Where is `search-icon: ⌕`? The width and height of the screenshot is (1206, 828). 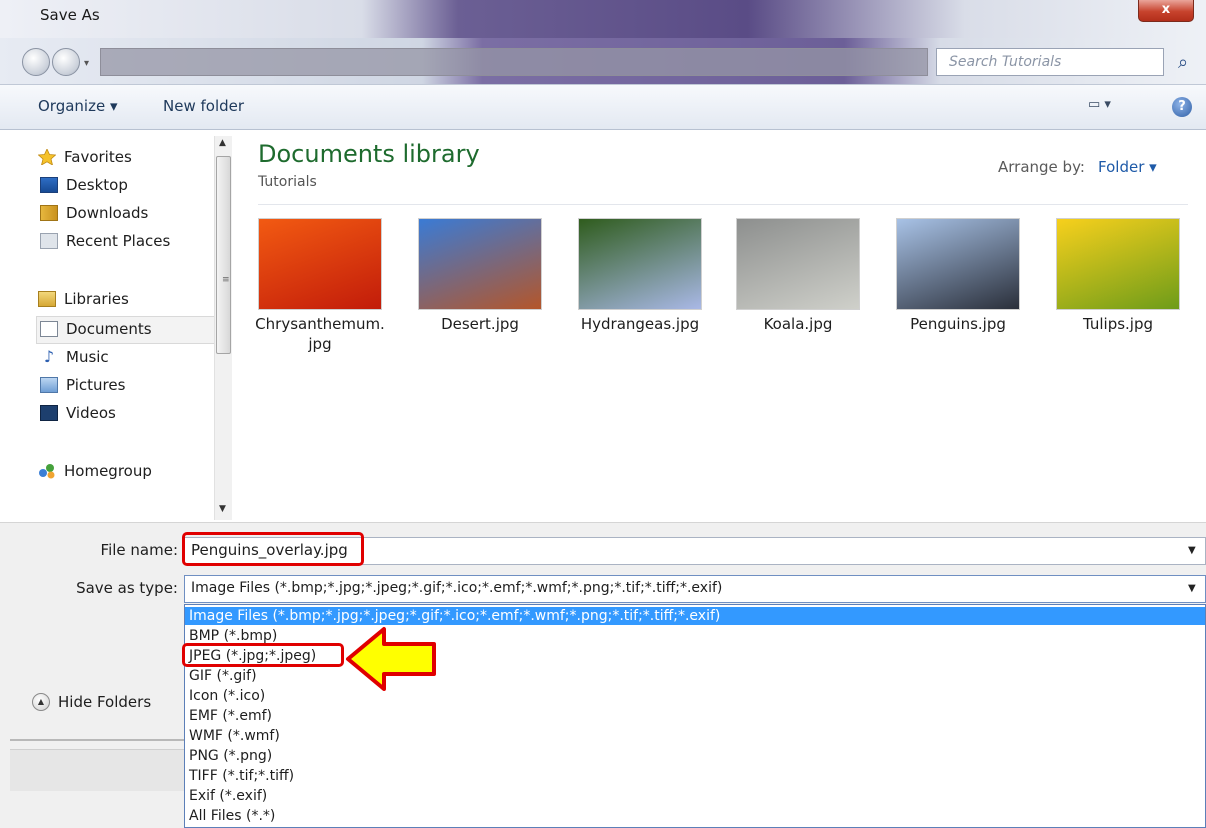
search-icon: ⌕ is located at coordinates (1183, 62).